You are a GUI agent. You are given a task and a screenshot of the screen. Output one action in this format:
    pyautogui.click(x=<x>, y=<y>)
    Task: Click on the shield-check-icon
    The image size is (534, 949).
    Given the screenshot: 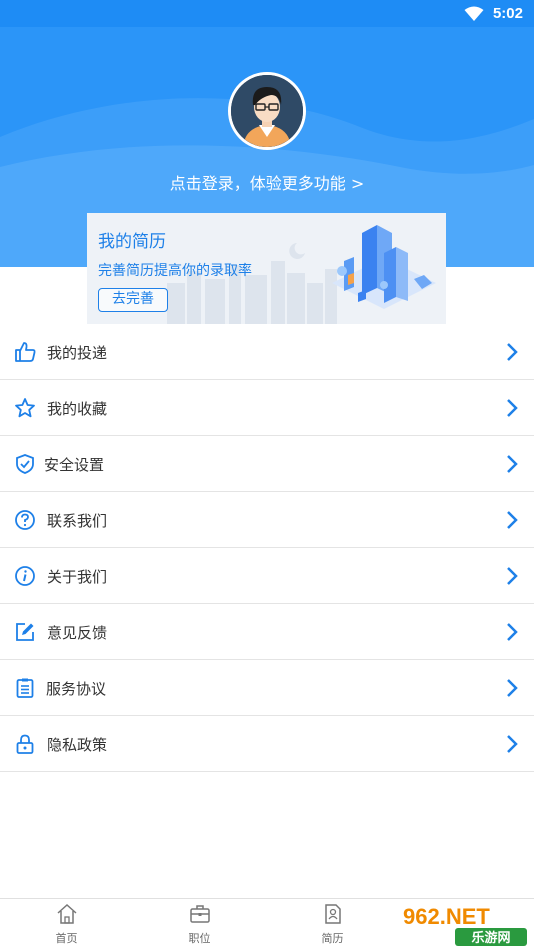 What is the action you would take?
    pyautogui.click(x=25, y=464)
    